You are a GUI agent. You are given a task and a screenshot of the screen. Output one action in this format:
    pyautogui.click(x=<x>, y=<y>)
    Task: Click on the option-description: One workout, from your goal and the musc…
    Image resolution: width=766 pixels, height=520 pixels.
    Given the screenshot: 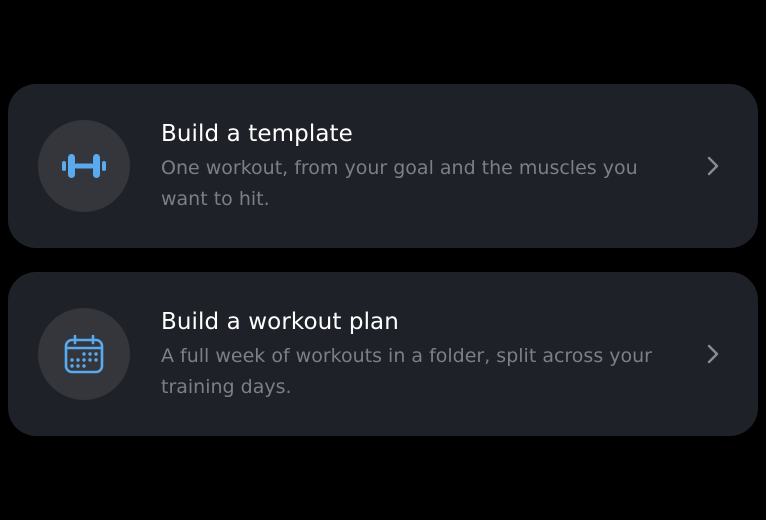 What is the action you would take?
    pyautogui.click(x=399, y=183)
    